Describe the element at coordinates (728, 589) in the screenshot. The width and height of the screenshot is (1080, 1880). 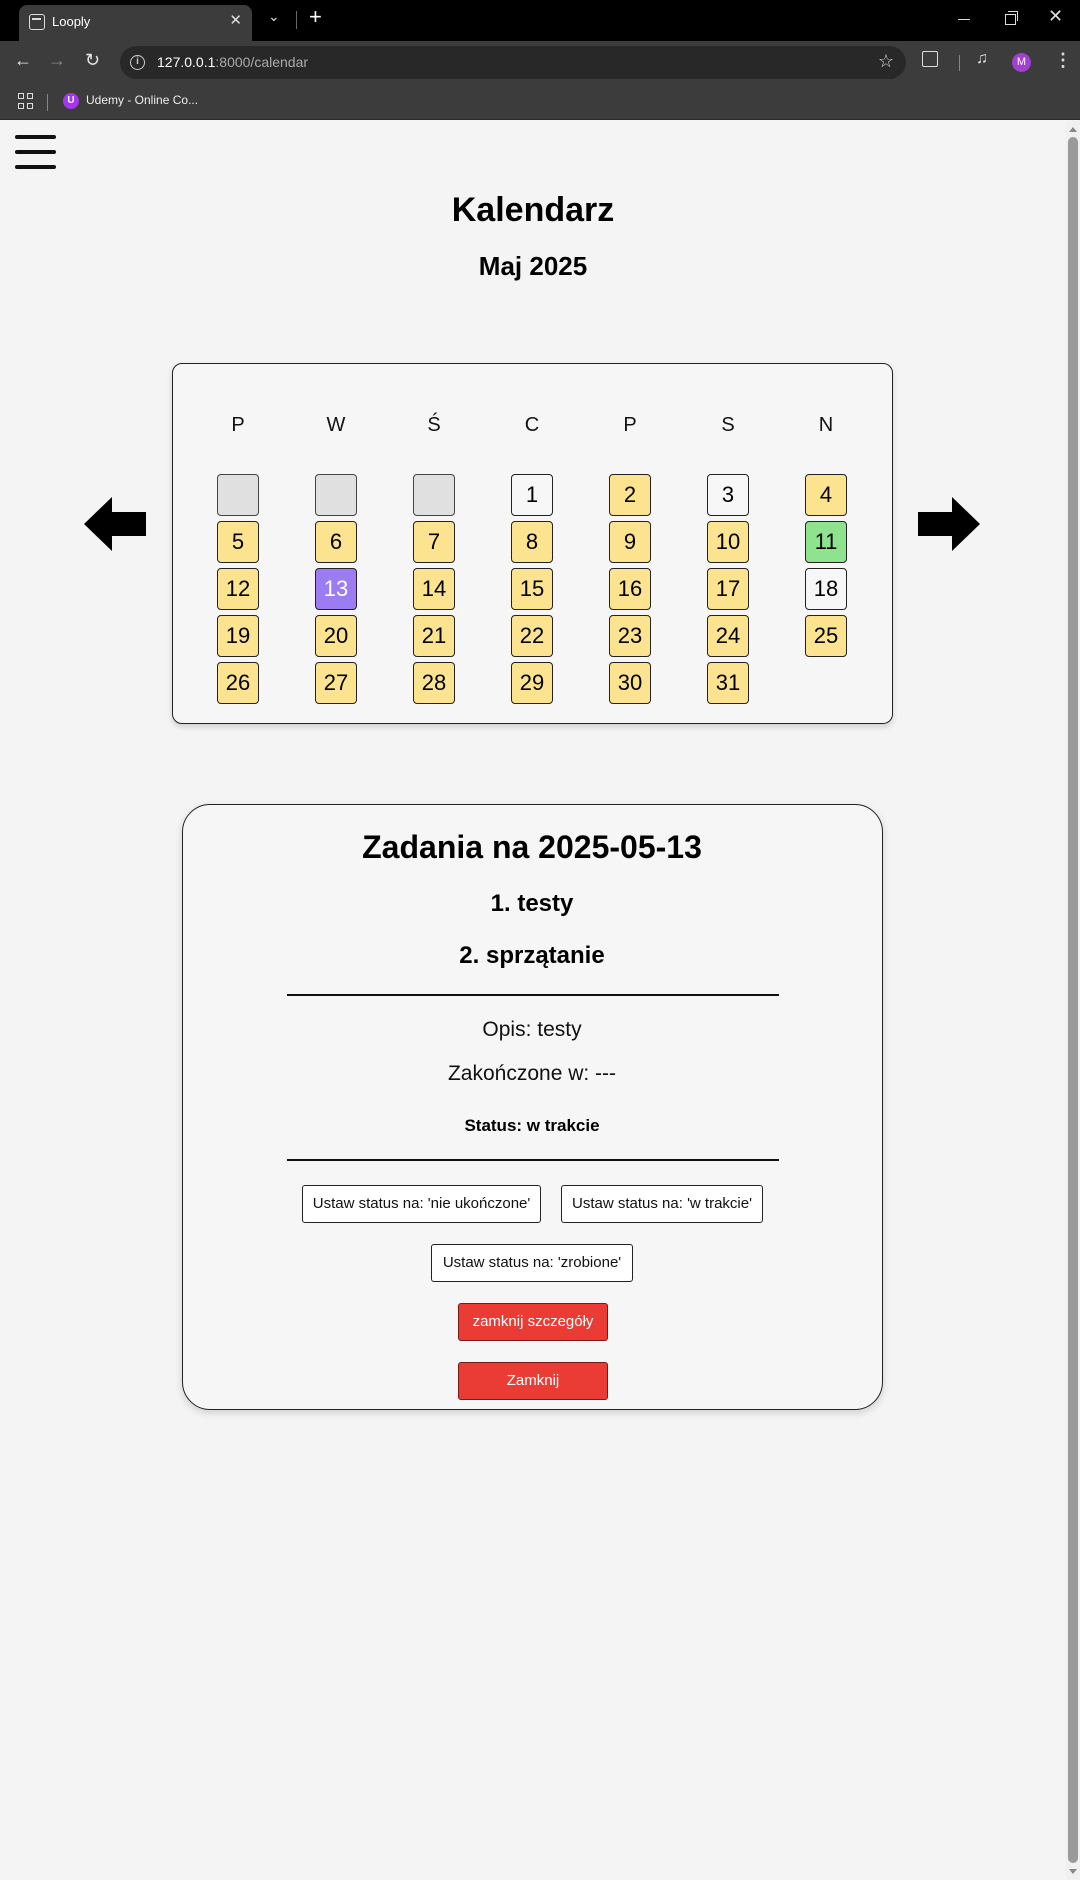
I see `day-cell: 17` at that location.